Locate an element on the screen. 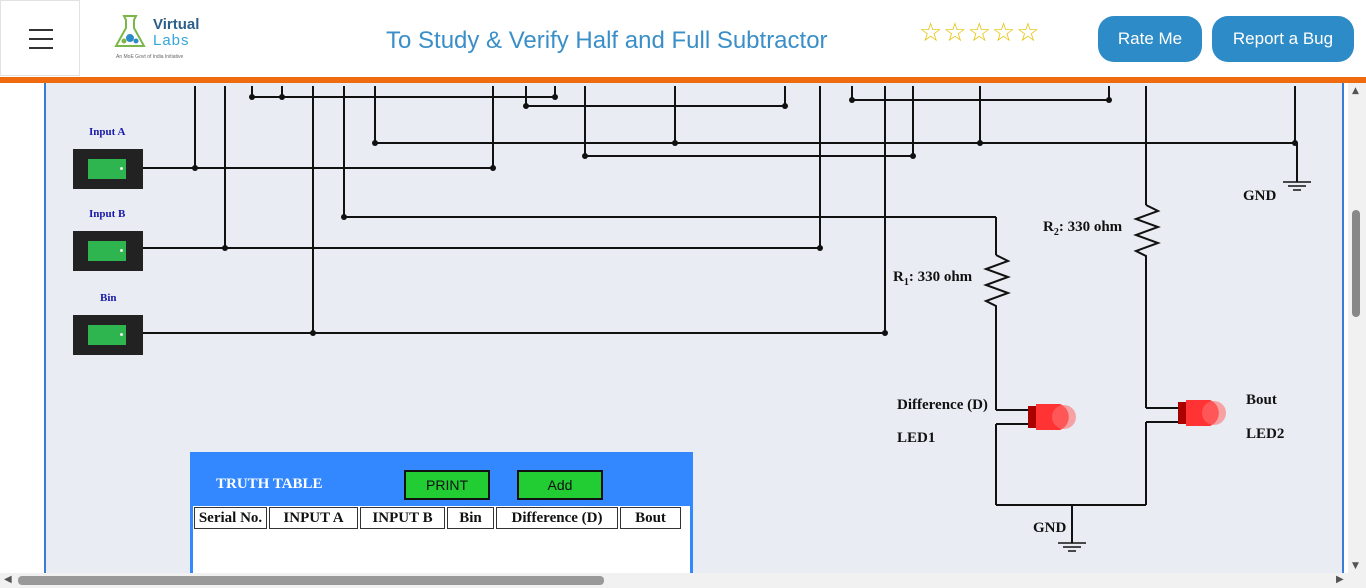 The image size is (1366, 588). led1-name-label: Difference (D) is located at coordinates (942, 405).